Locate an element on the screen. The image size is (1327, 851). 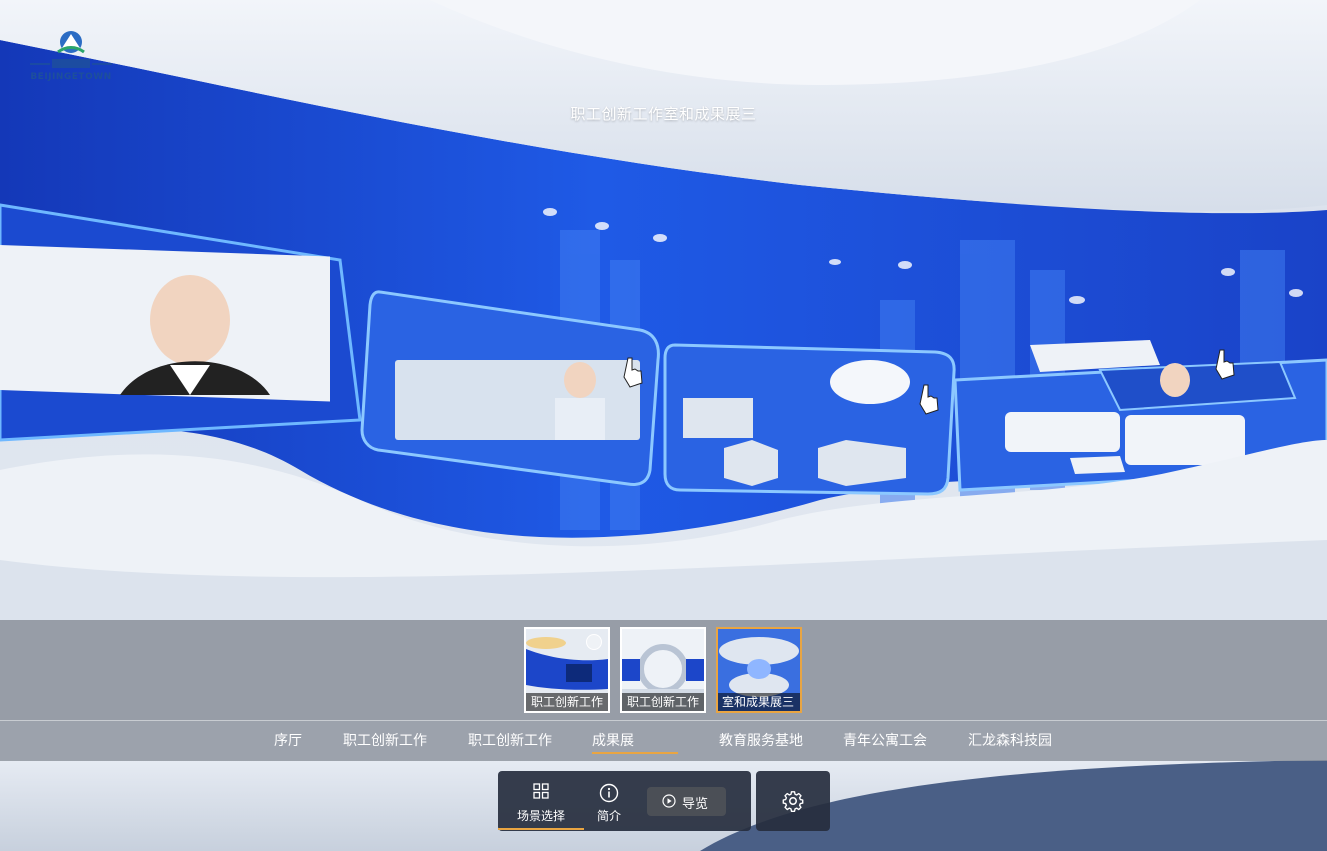
tab-education-base: 教育服务基地 is located at coordinates (761, 741).